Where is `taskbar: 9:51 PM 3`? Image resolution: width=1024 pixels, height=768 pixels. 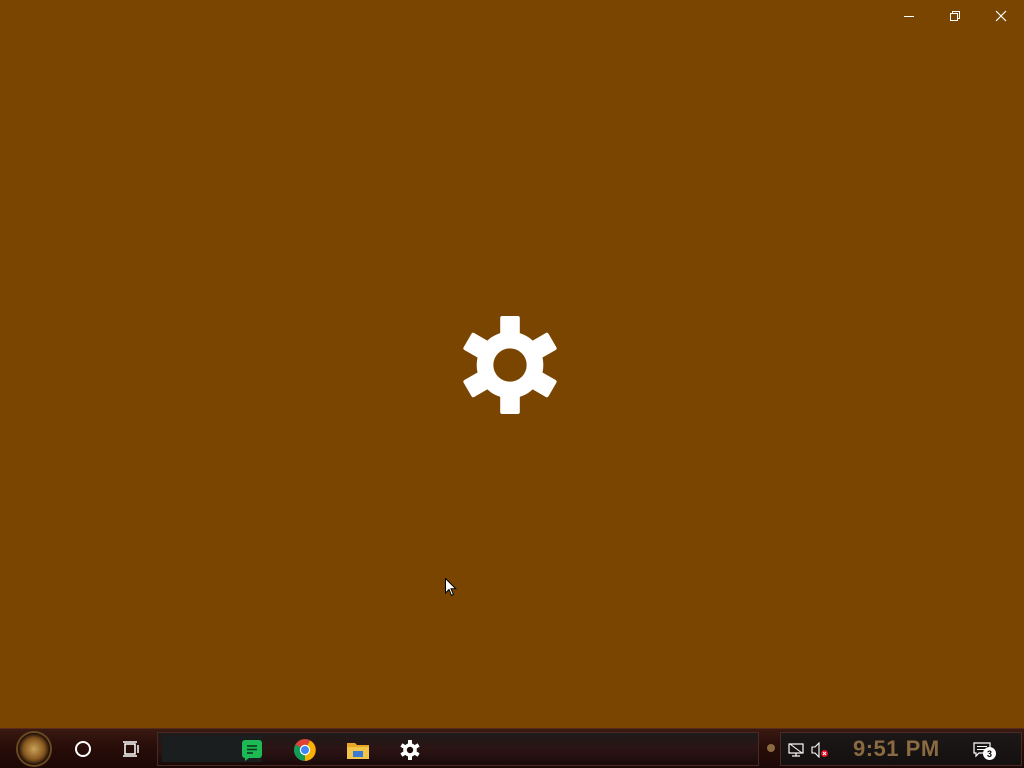 taskbar: 9:51 PM 3 is located at coordinates (512, 748).